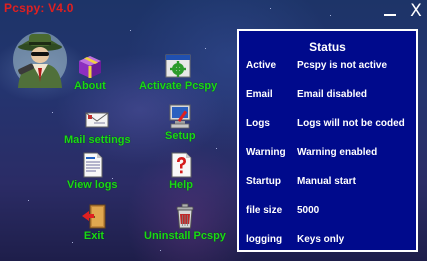 Image resolution: width=427 pixels, height=261 pixels. Describe the element at coordinates (181, 185) in the screenshot. I see `help-label: Help` at that location.